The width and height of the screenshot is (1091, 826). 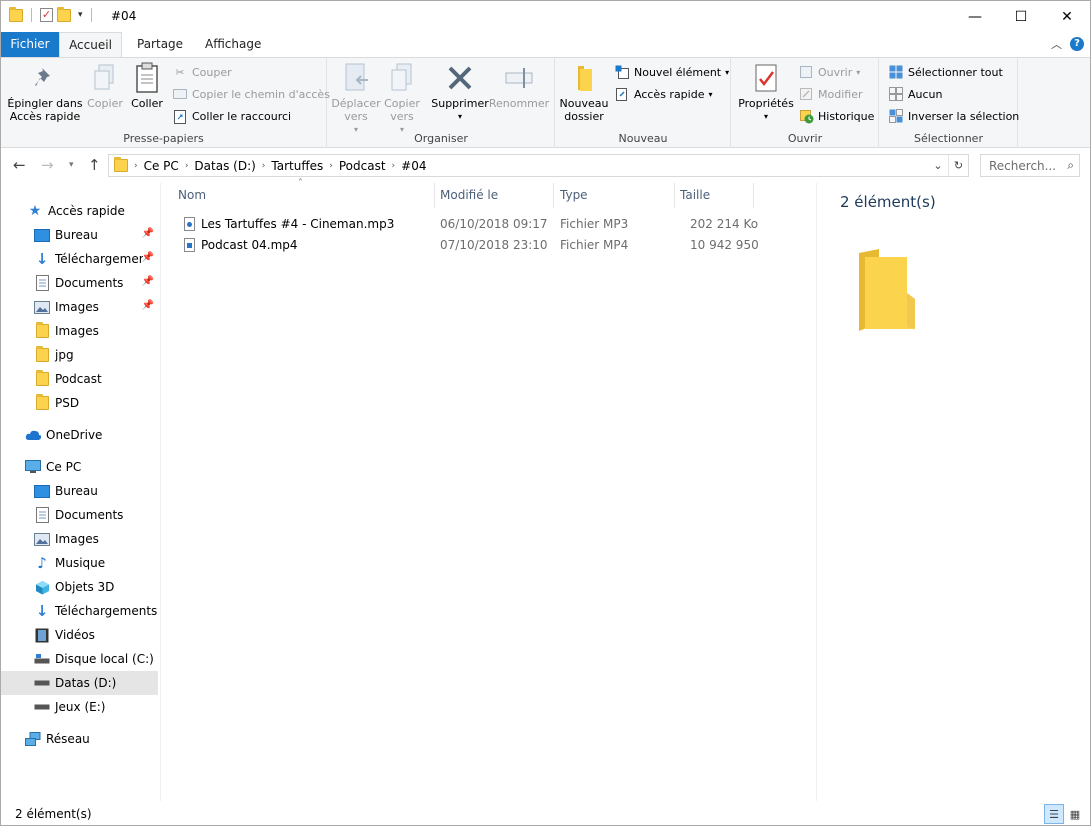 I want to click on recent-locations-chevron-icon: ▾, so click(x=71, y=165).